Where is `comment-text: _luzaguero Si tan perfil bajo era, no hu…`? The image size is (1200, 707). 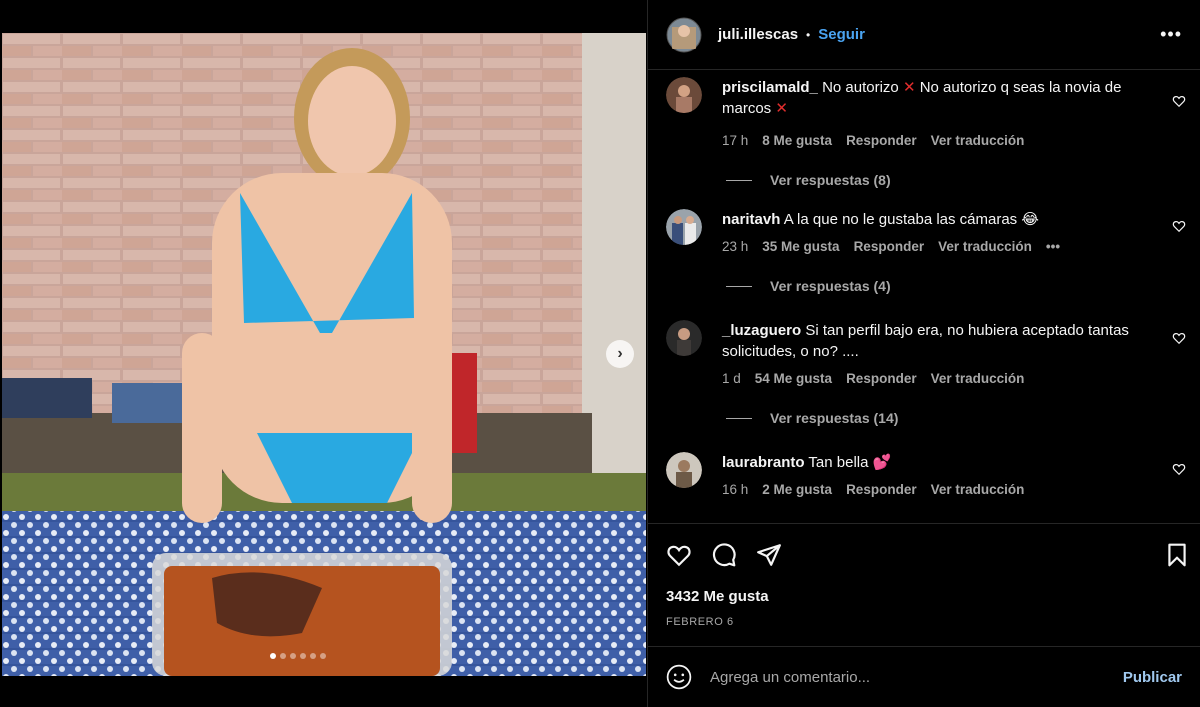 comment-text: _luzaguero Si tan perfil bajo era, no hu… is located at coordinates (936, 341).